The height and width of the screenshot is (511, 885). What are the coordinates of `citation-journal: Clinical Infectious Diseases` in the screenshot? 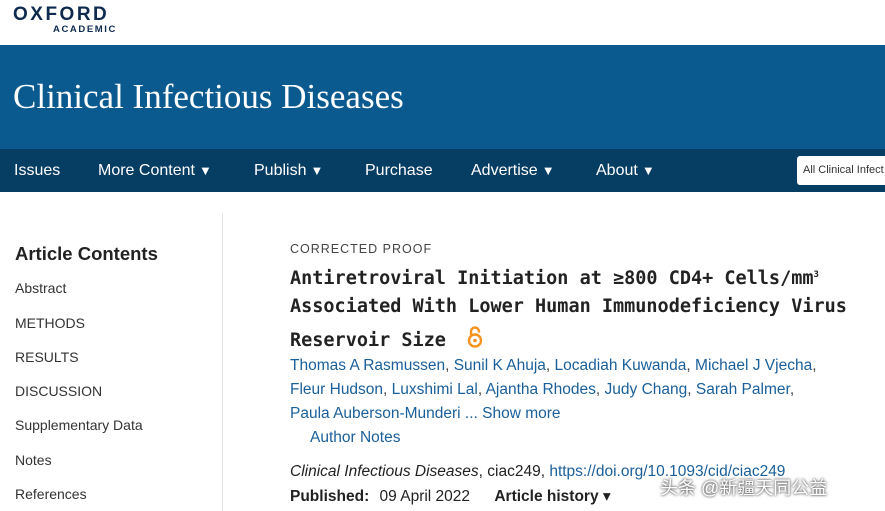 It's located at (384, 471).